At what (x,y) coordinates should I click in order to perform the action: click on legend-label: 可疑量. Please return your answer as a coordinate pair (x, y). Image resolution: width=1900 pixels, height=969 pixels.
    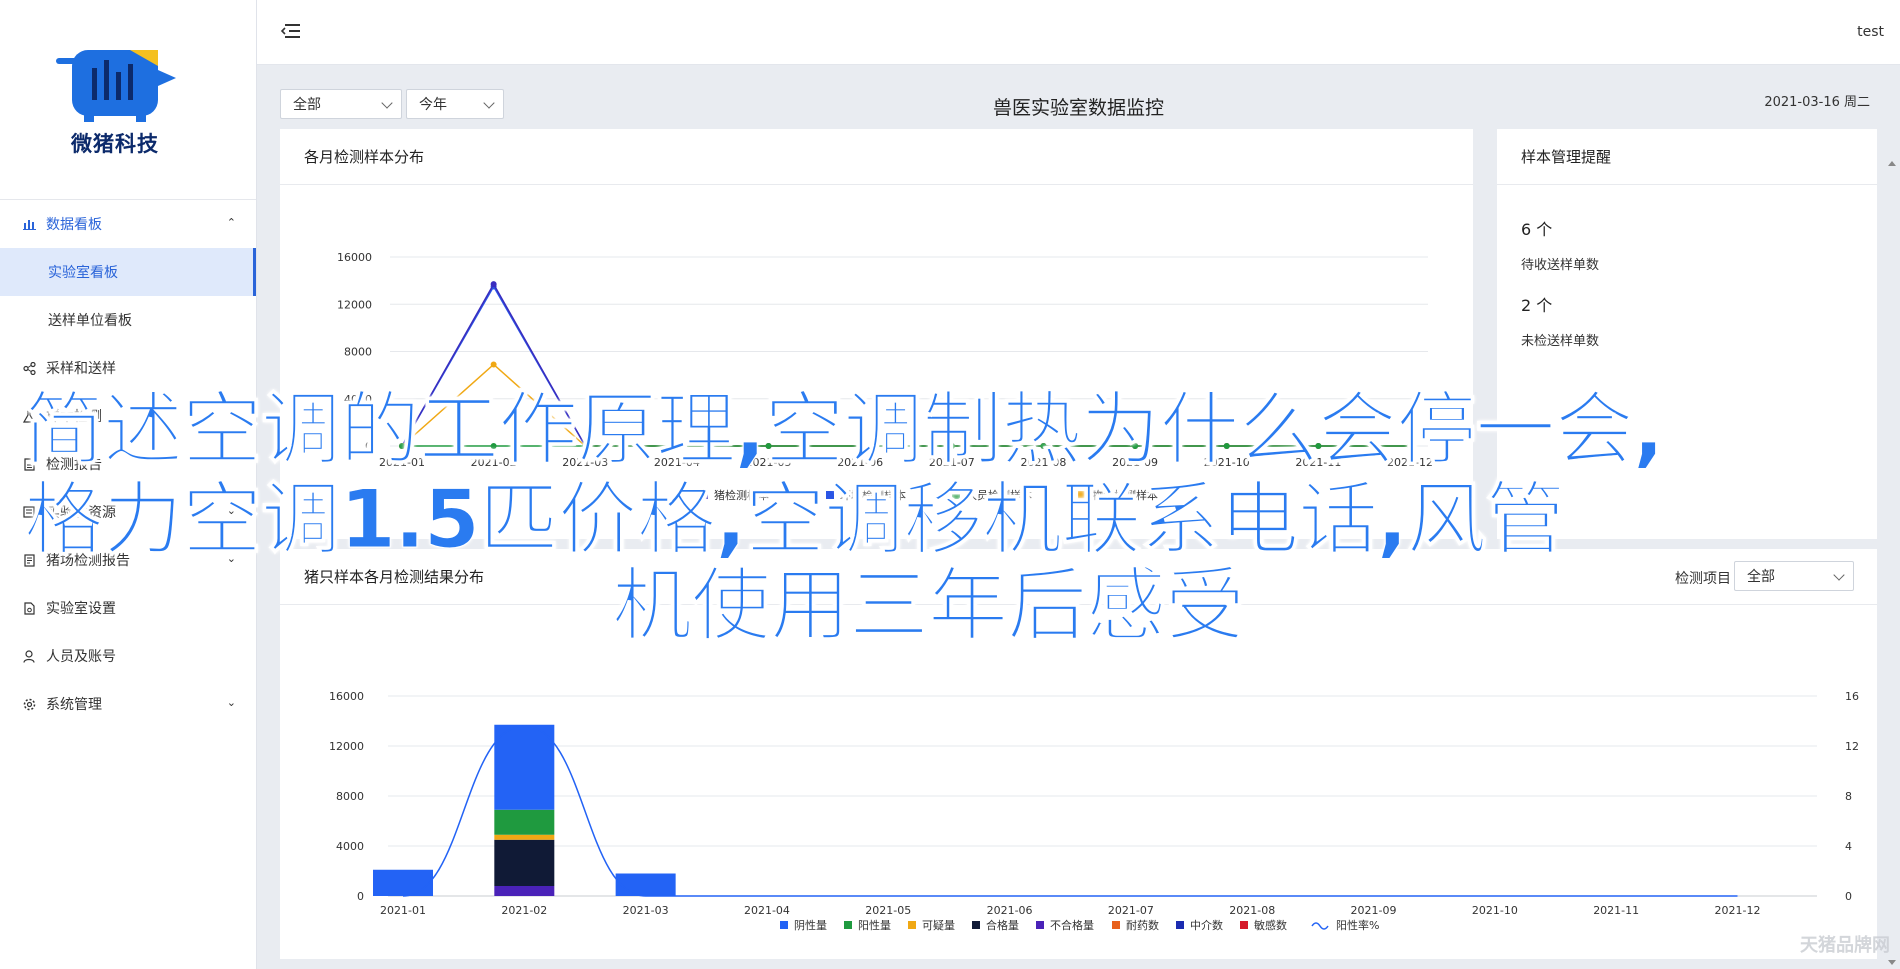
    Looking at the image, I should click on (938, 925).